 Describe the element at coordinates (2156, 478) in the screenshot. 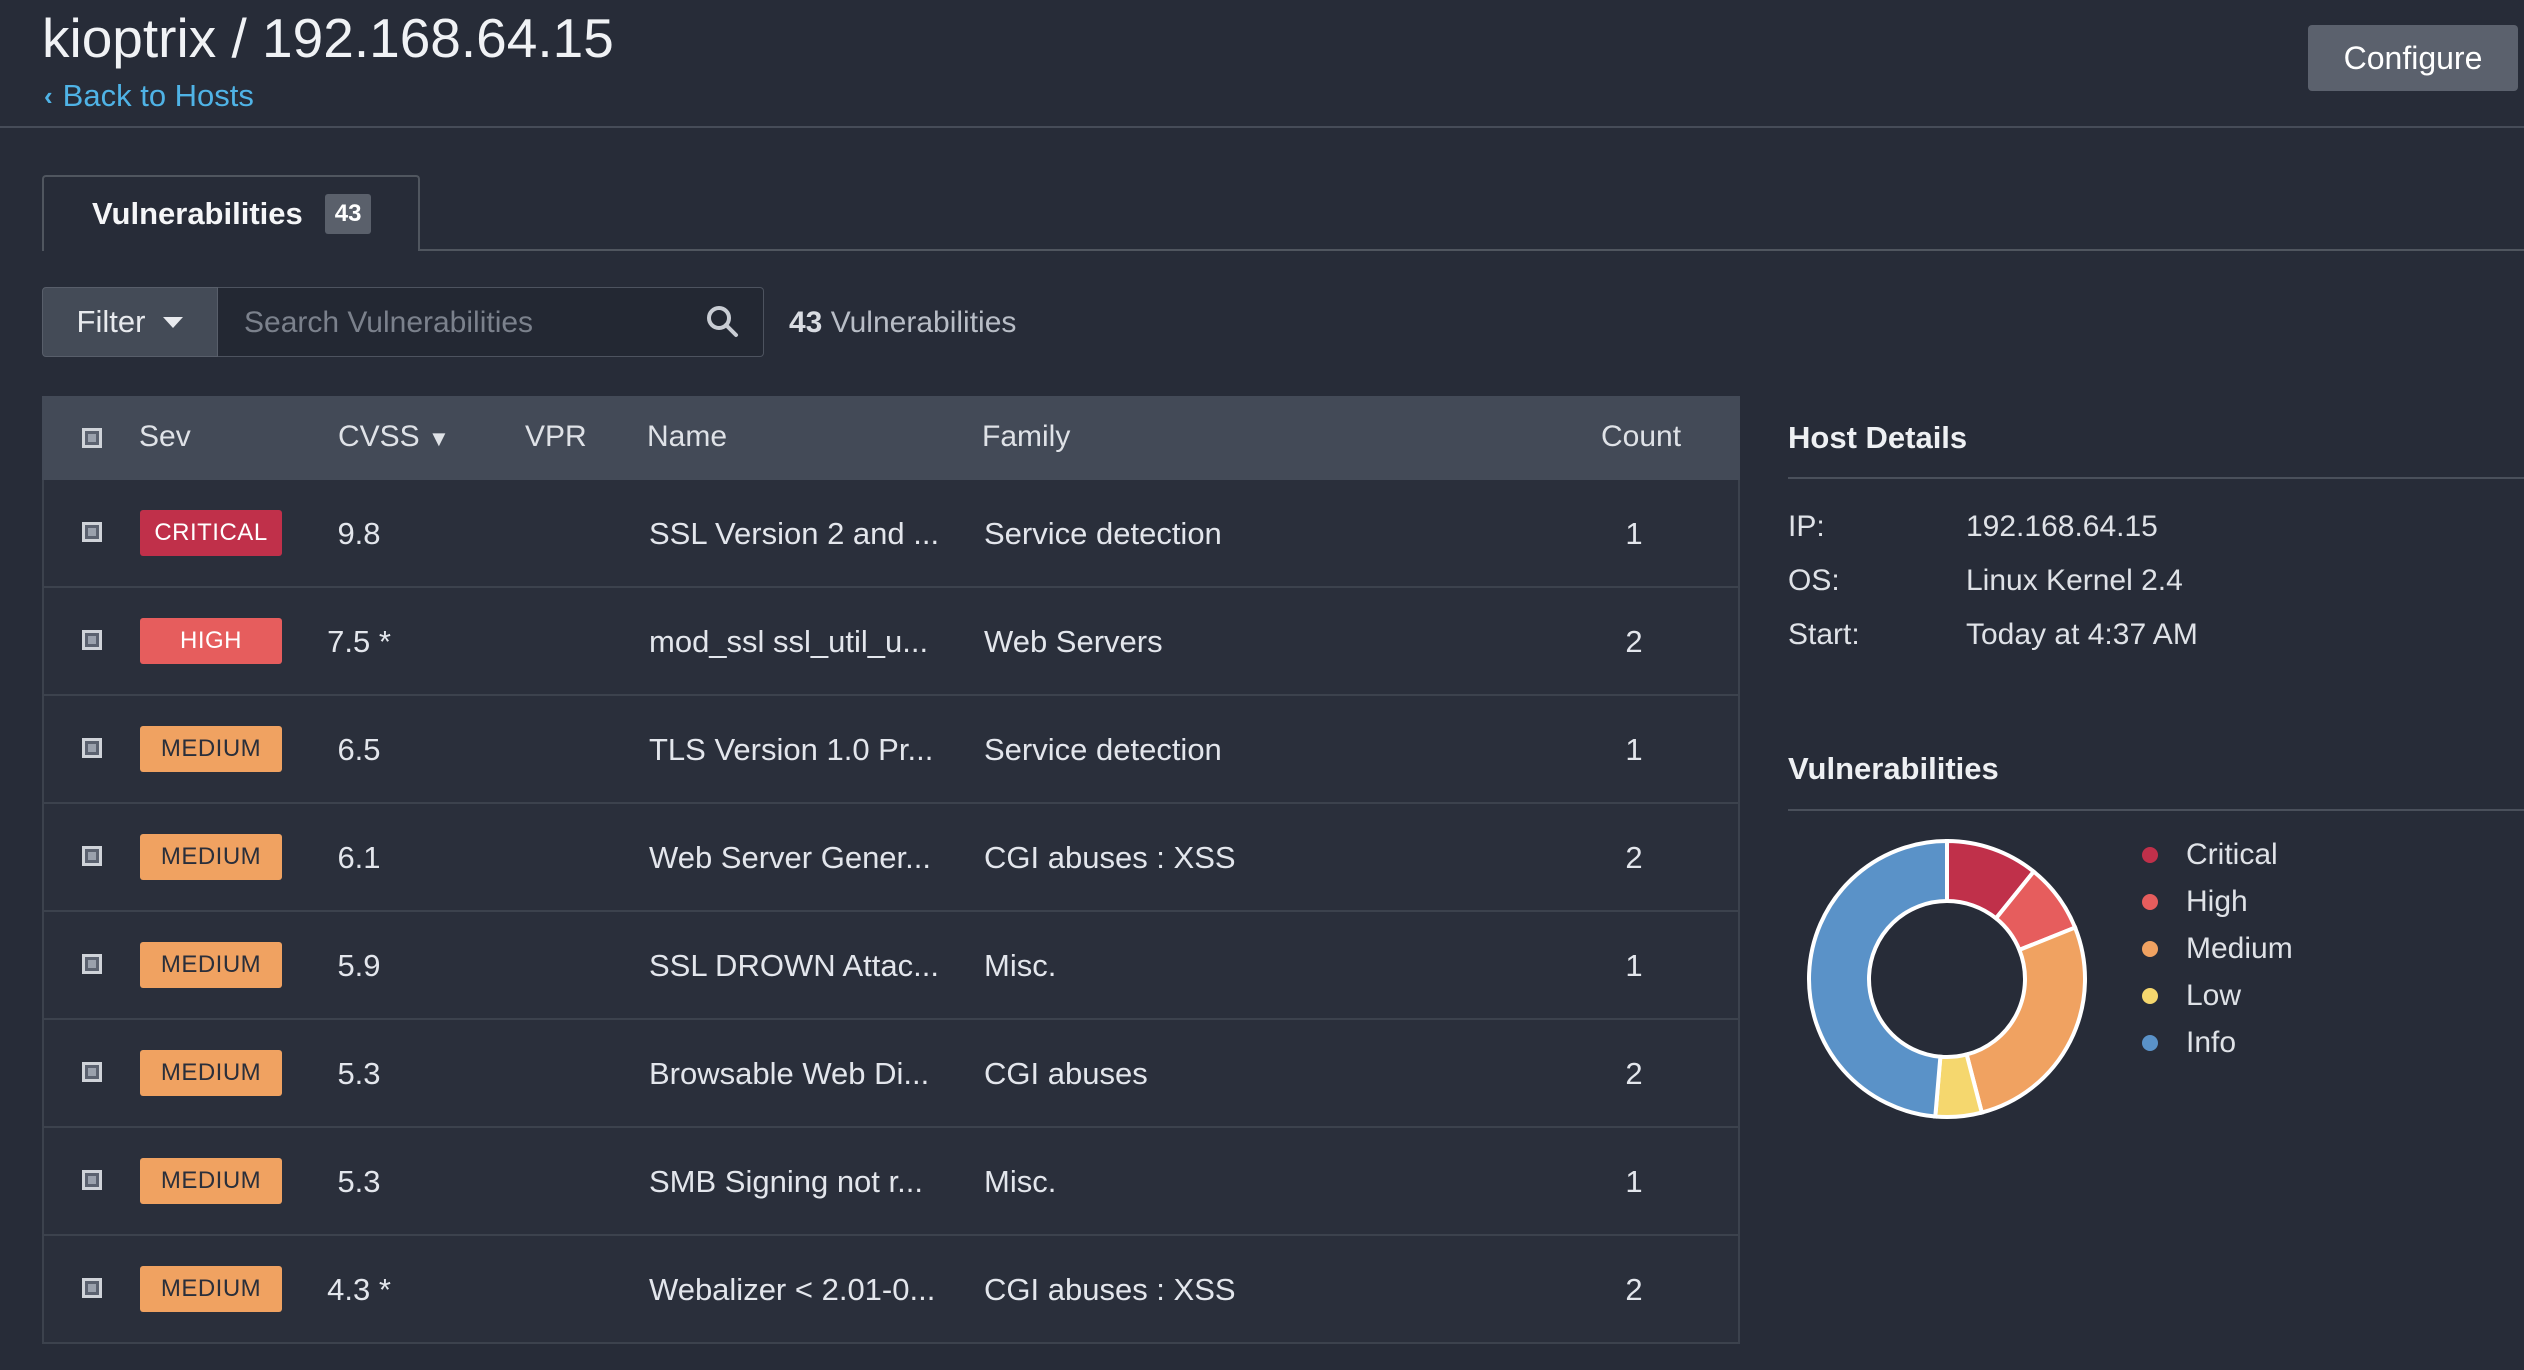

I see `host-details-divider` at that location.